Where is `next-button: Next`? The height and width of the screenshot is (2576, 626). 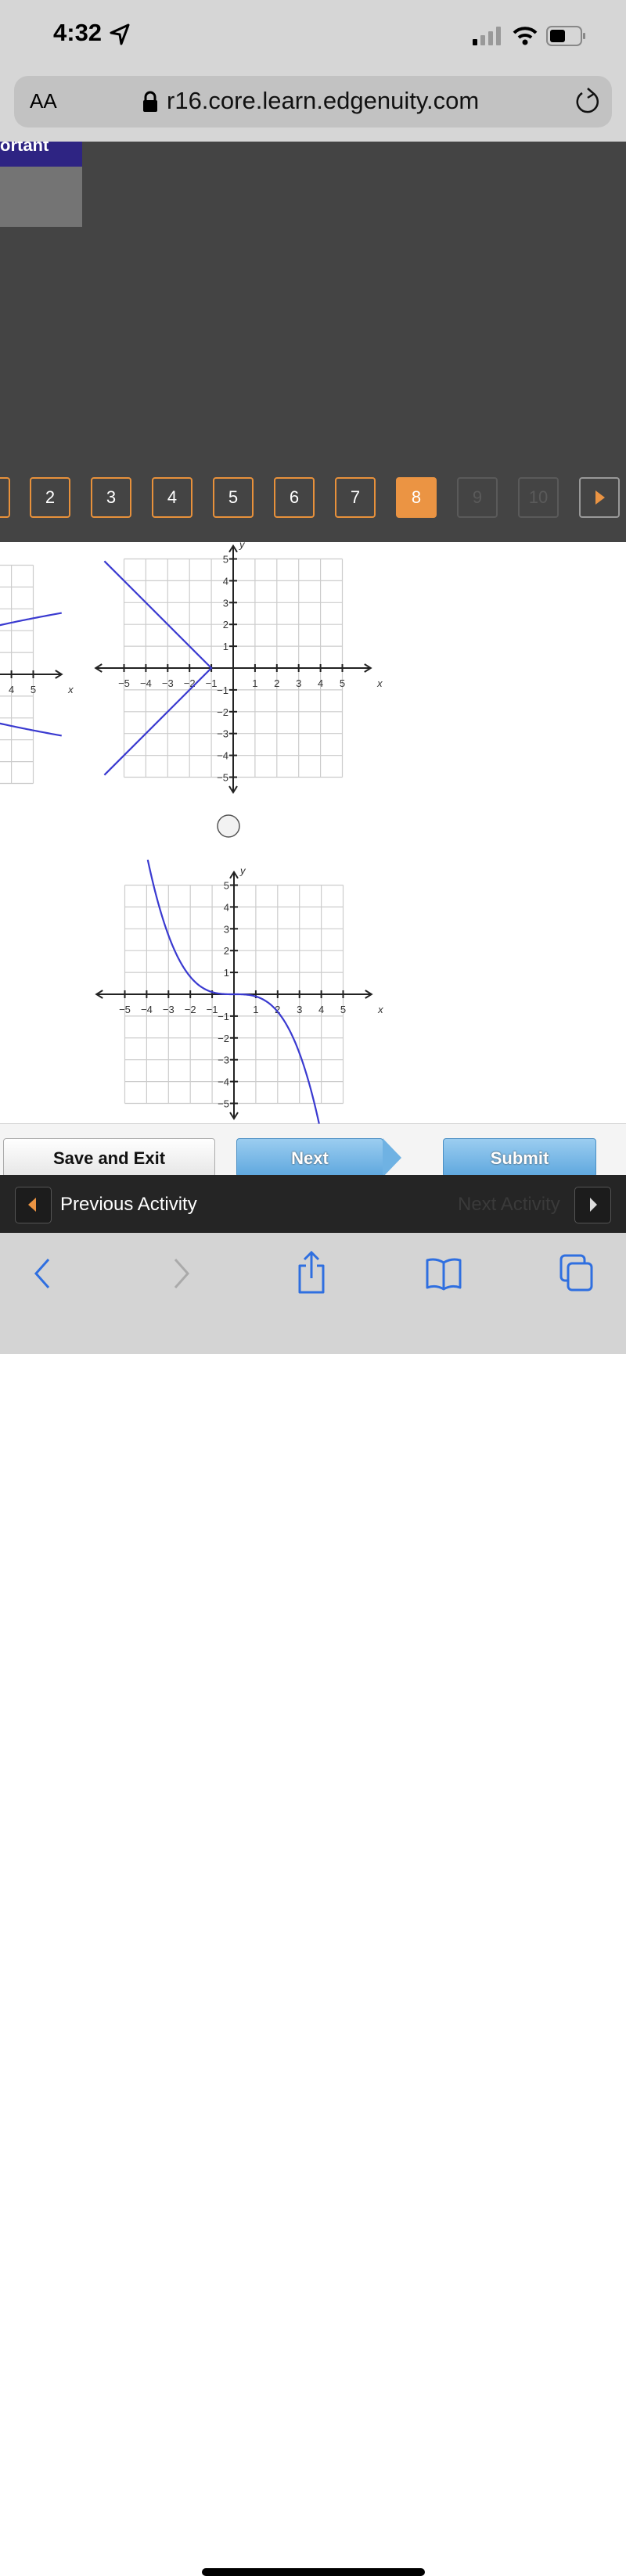
next-button: Next is located at coordinates (309, 1157).